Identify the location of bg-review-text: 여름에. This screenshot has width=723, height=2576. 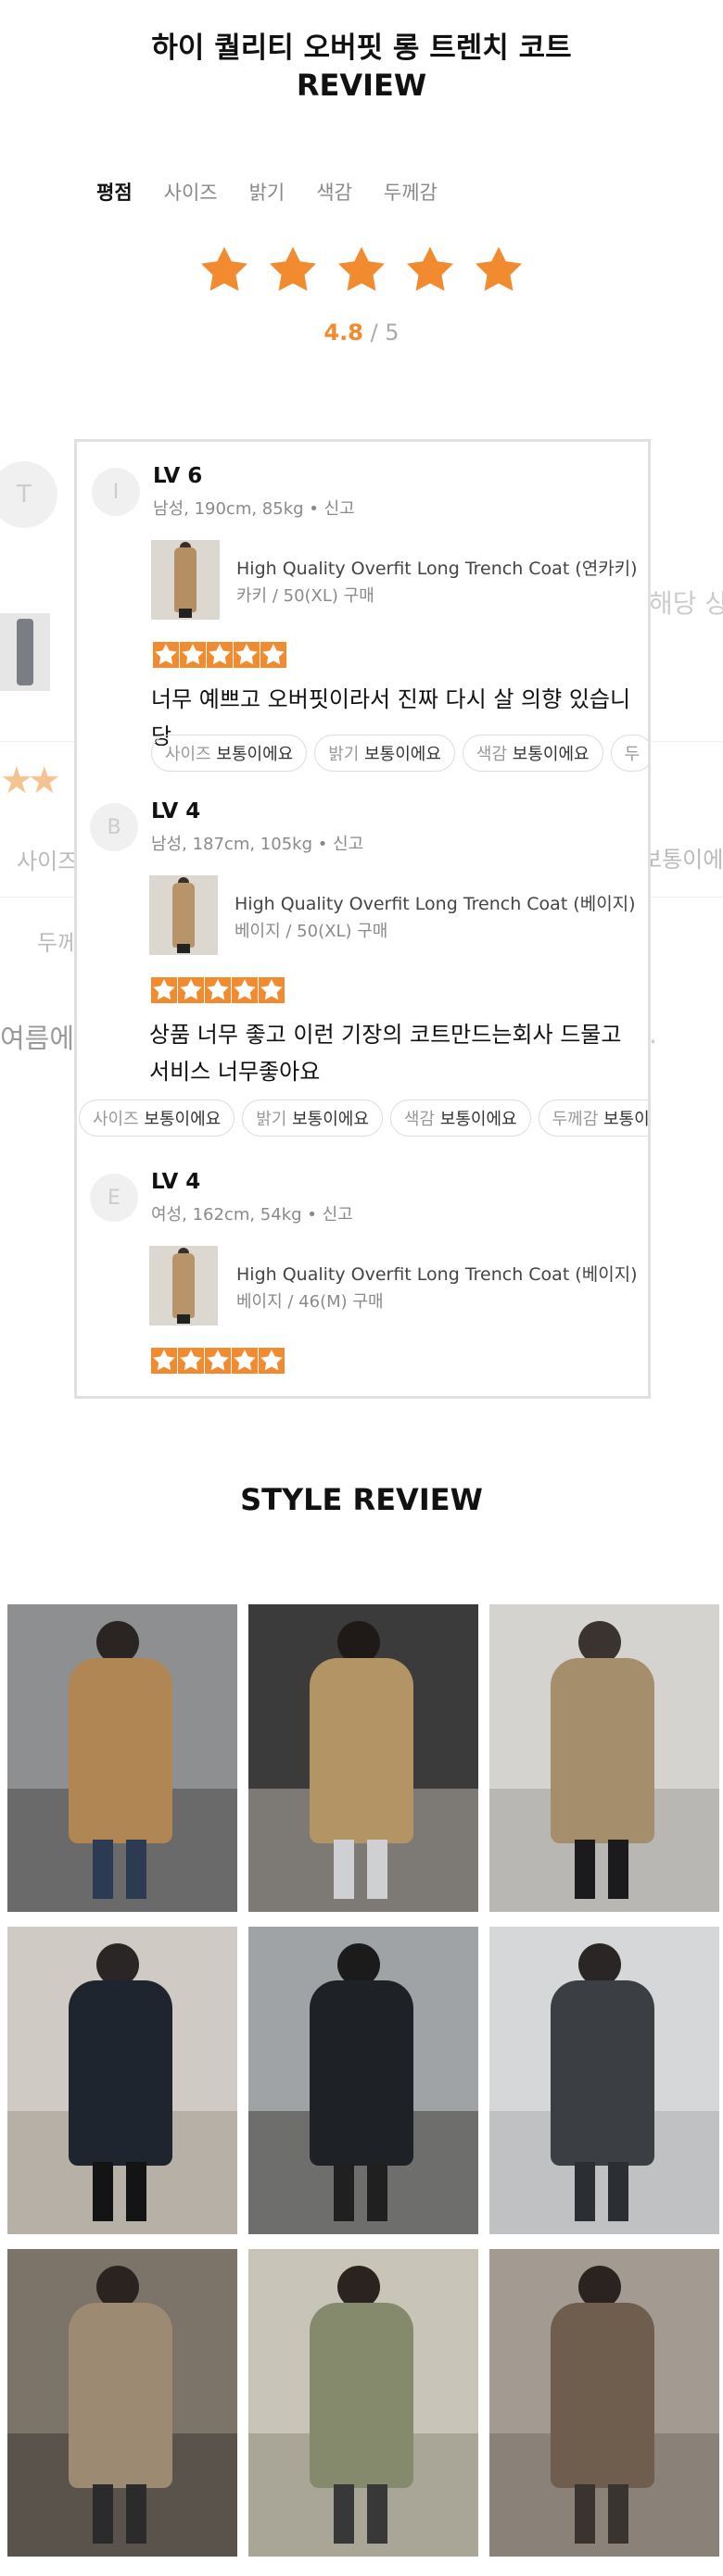
(37, 1038).